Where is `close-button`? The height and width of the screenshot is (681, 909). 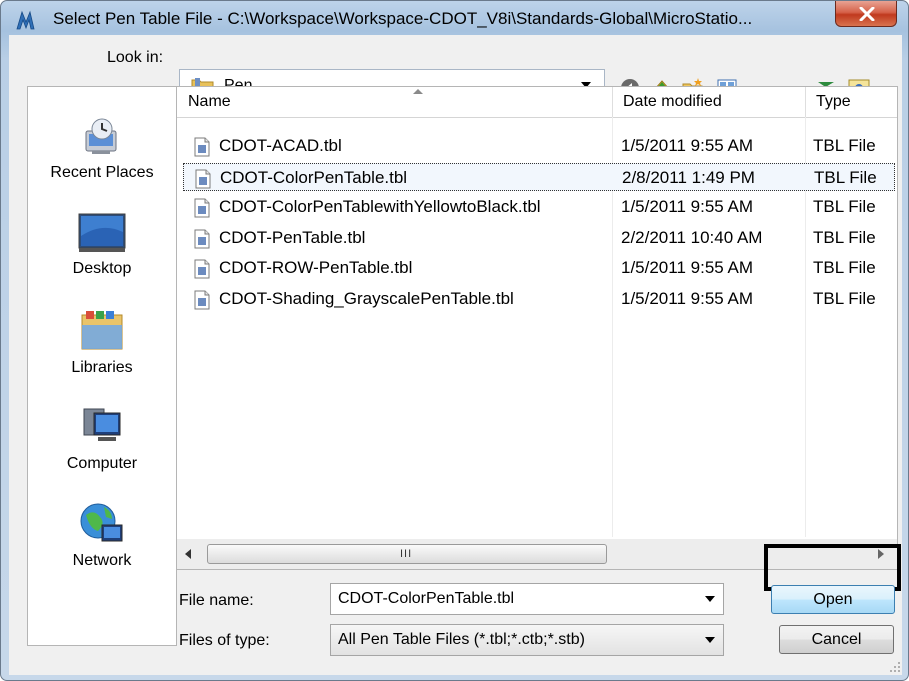 close-button is located at coordinates (866, 14).